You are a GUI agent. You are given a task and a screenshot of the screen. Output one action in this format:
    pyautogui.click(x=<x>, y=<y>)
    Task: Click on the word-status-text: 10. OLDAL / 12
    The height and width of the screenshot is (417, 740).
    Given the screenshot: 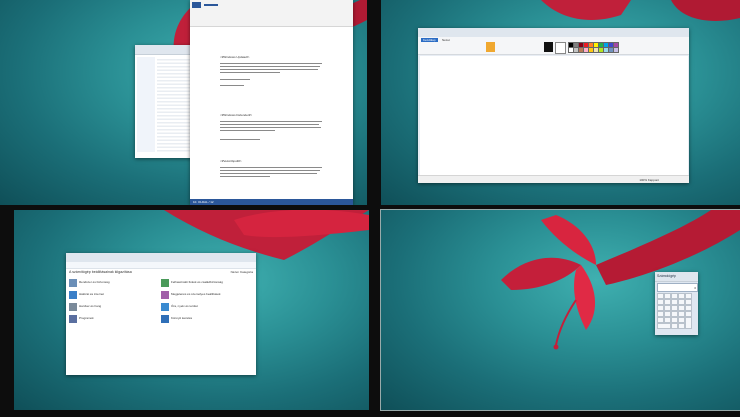 What is the action you would take?
    pyautogui.click(x=203, y=202)
    